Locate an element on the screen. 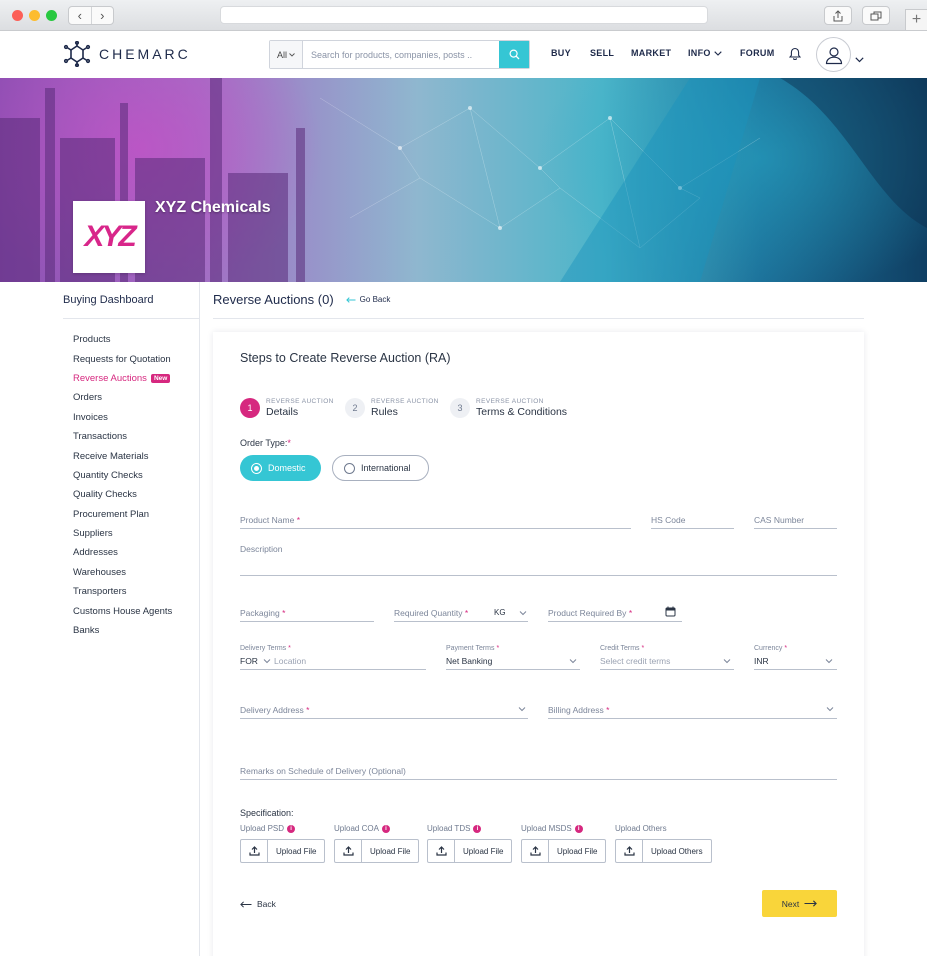 The image size is (927, 956). quantity-unit-select: KG is located at coordinates (500, 612).